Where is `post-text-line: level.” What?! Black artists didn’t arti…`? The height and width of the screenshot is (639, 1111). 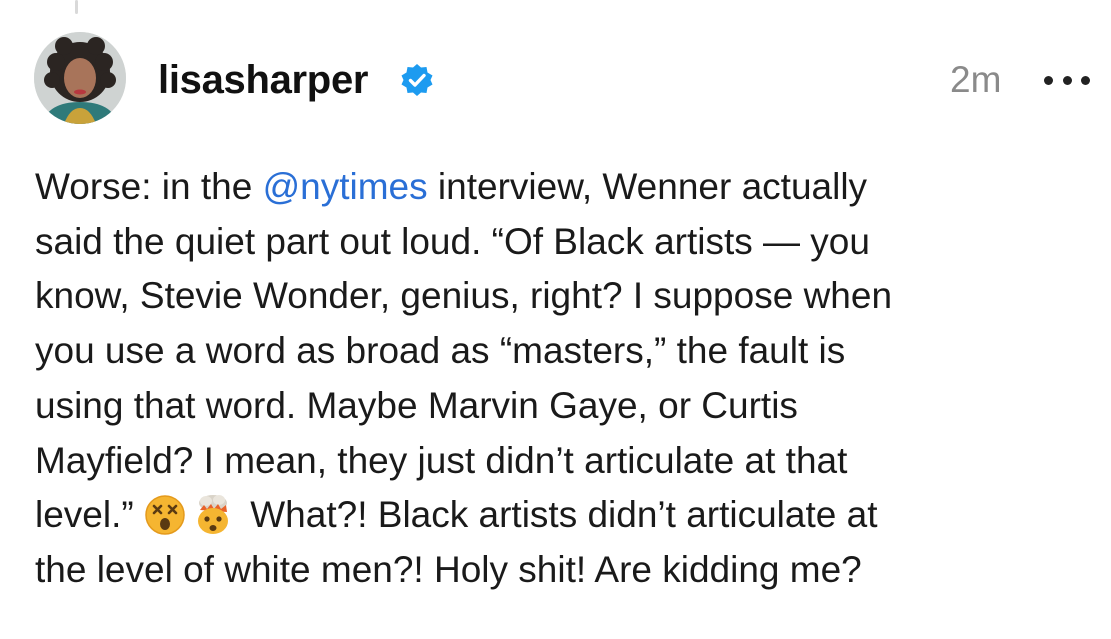 post-text-line: level.” What?! Black artists didn’t arti… is located at coordinates (565, 515).